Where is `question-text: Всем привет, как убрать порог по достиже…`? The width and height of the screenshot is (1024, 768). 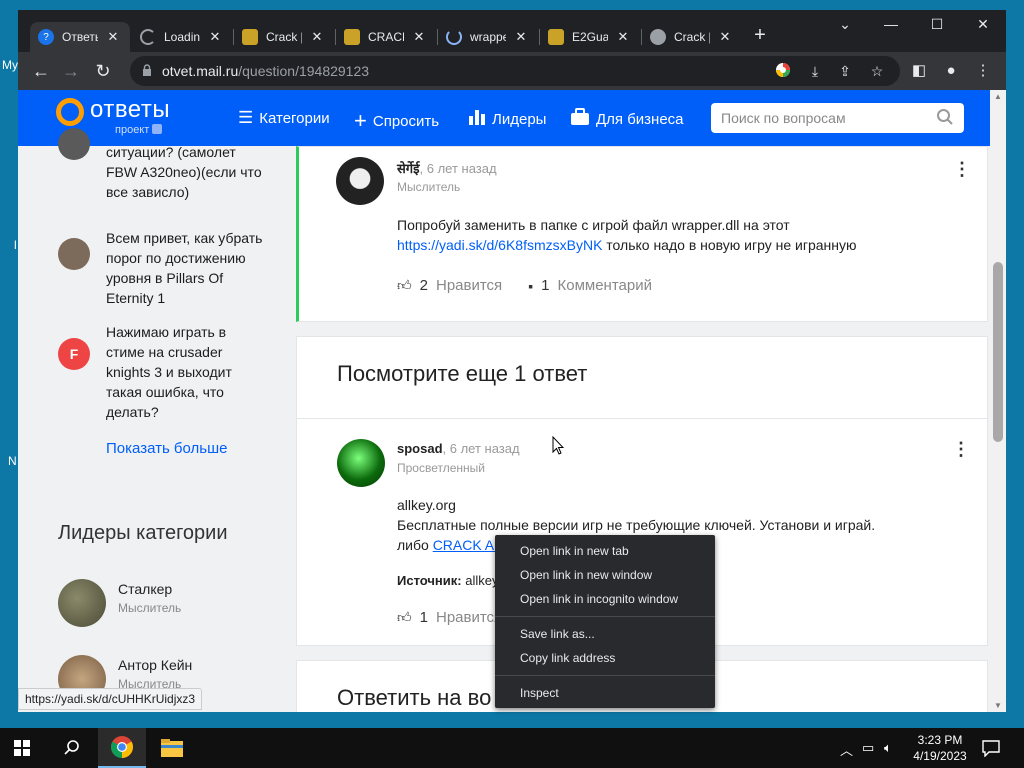 question-text: Всем привет, как убрать порог по достиже… is located at coordinates (186, 268).